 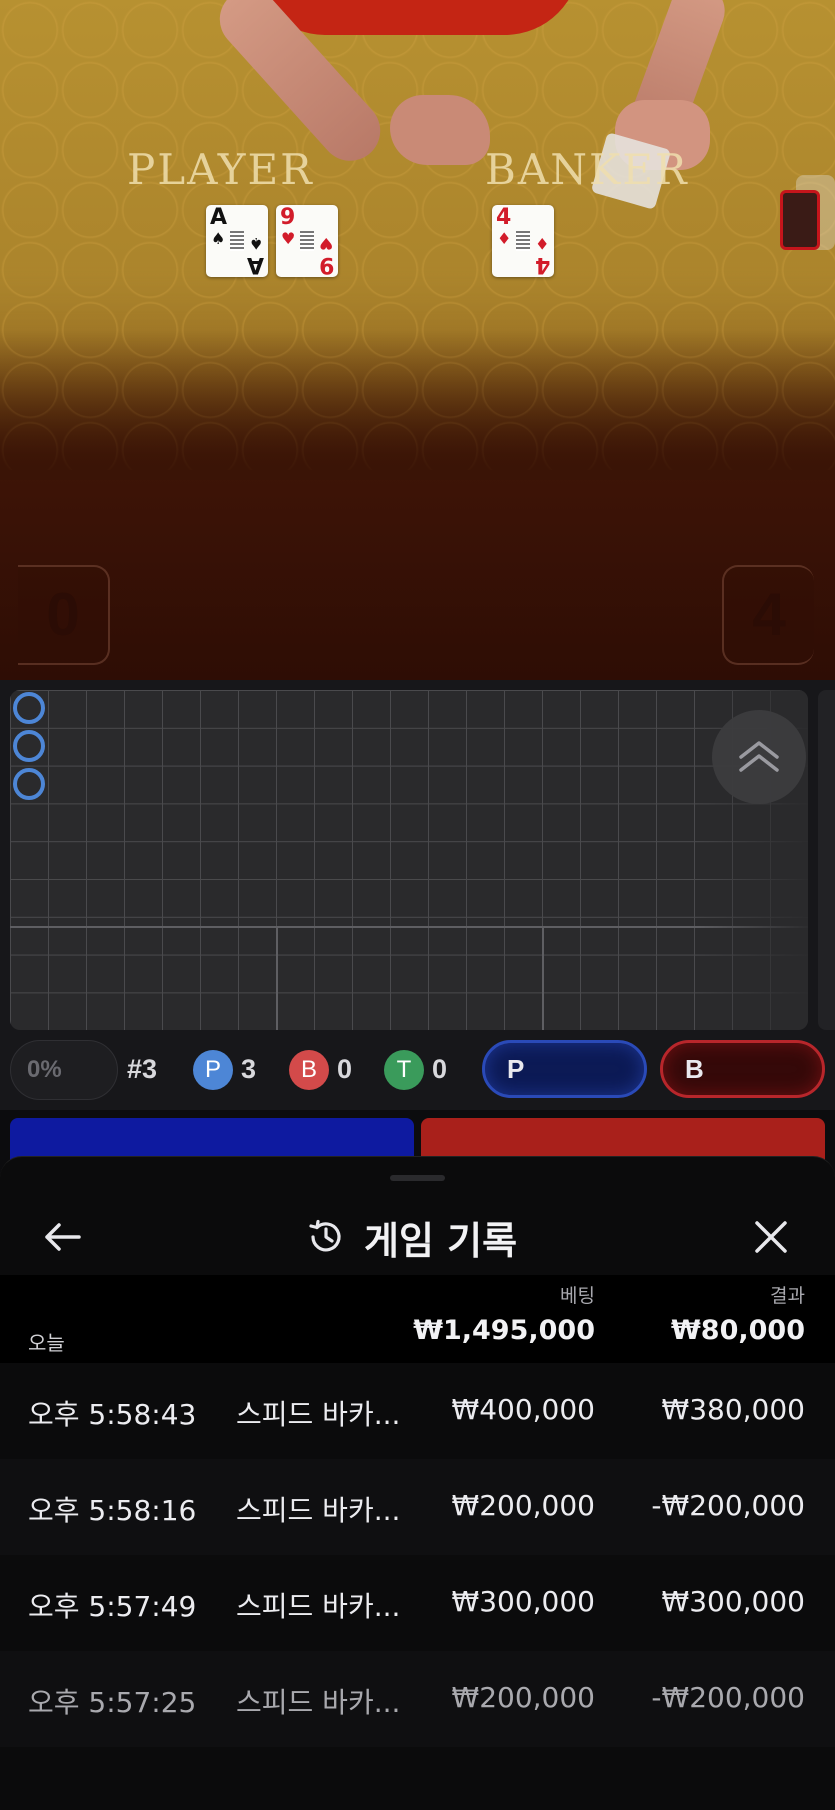 I want to click on row-time: 오후 5:58:16, so click(x=112, y=1510).